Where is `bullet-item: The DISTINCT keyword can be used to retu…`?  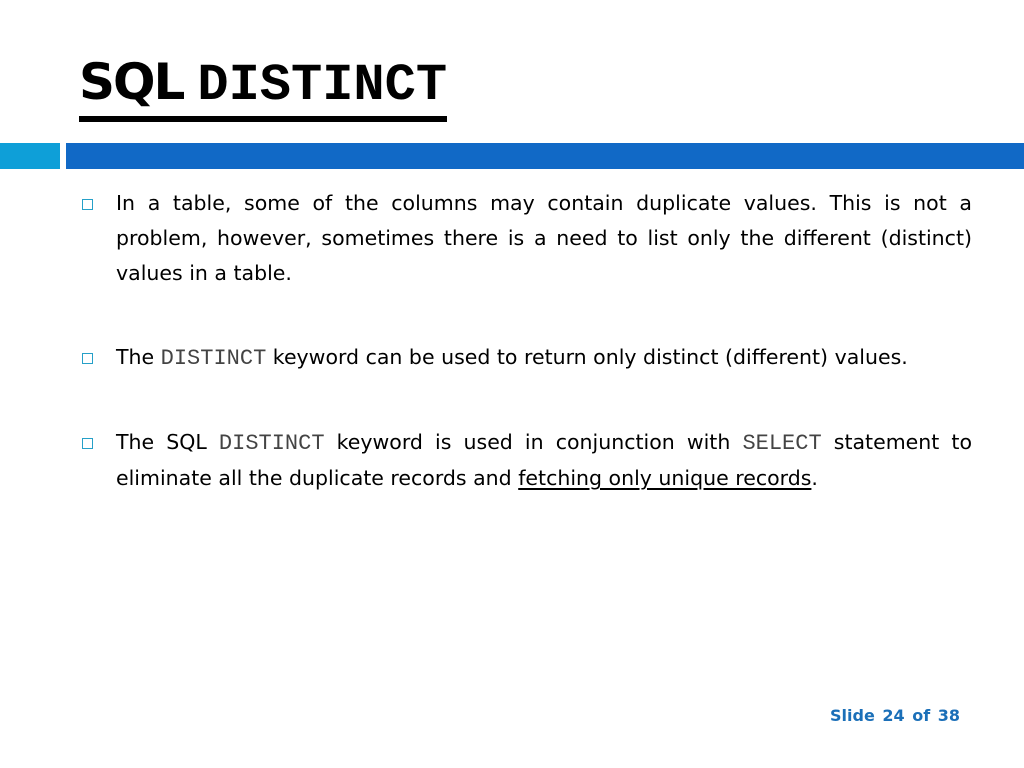
bullet-item: The DISTINCT keyword can be used to retu… is located at coordinates (526, 358).